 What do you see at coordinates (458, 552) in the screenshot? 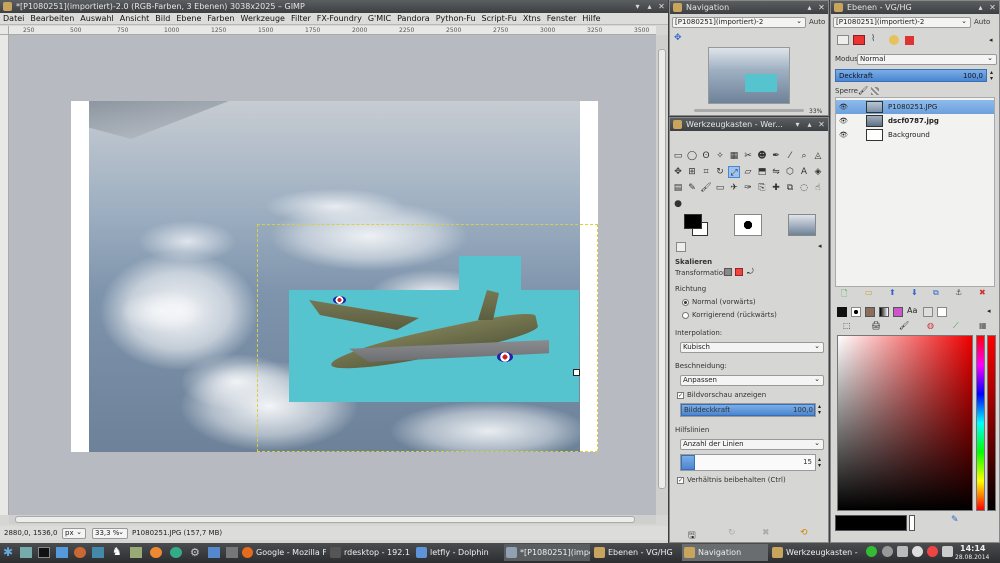
I see `task-dolphin: letfly - Dolphin` at bounding box center [458, 552].